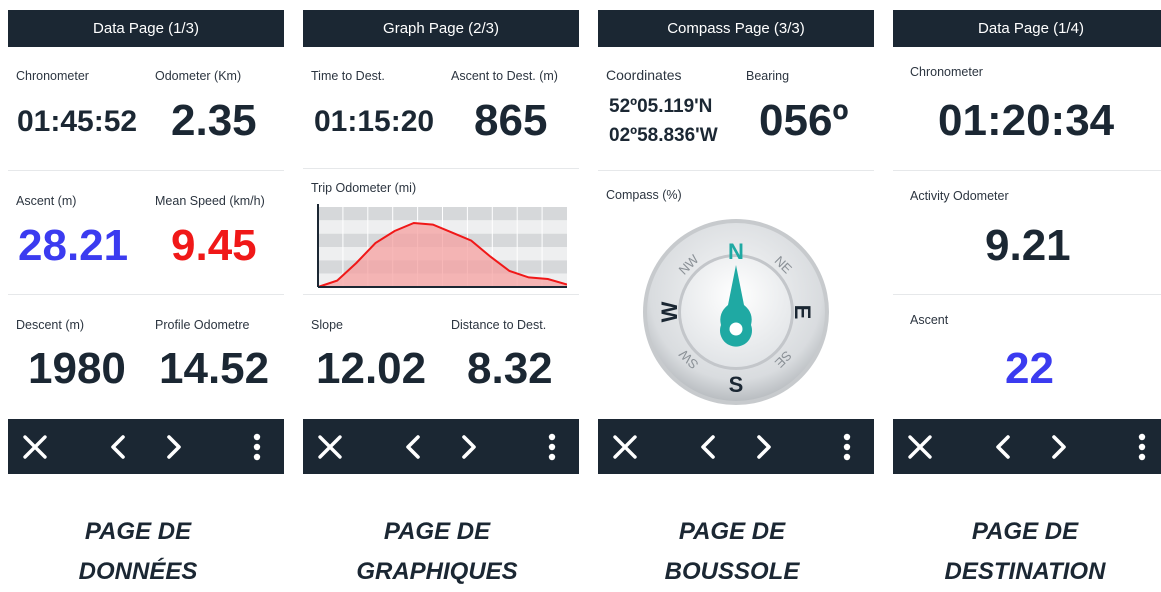 Image resolution: width=1161 pixels, height=592 pixels. Describe the element at coordinates (768, 76) in the screenshot. I see `field-label: Bearing` at that location.